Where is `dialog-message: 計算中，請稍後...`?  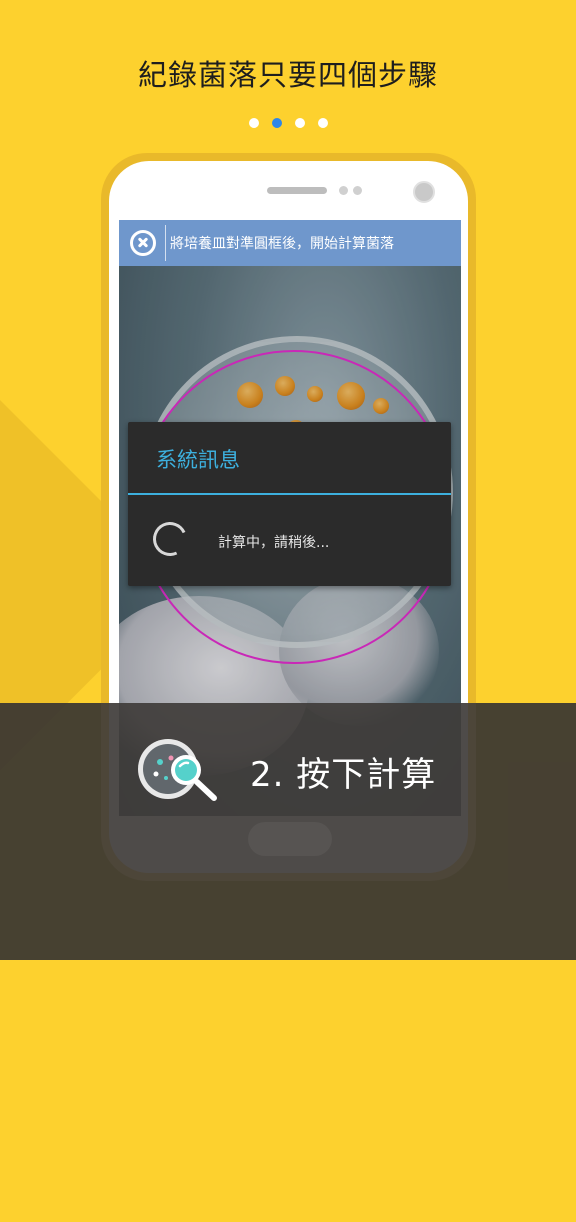
dialog-message: 計算中，請稍後... is located at coordinates (274, 543).